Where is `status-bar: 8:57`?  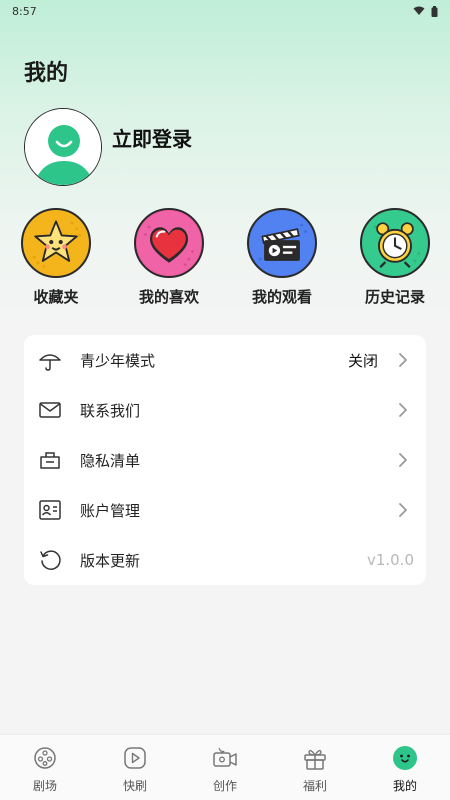 status-bar: 8:57 is located at coordinates (225, 11).